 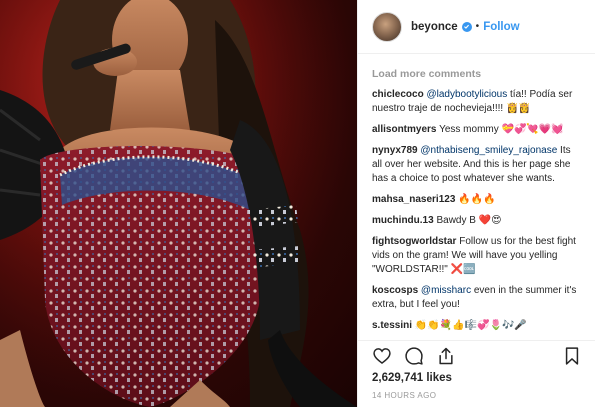 What do you see at coordinates (476, 355) in the screenshot?
I see `post-actions-bar` at bounding box center [476, 355].